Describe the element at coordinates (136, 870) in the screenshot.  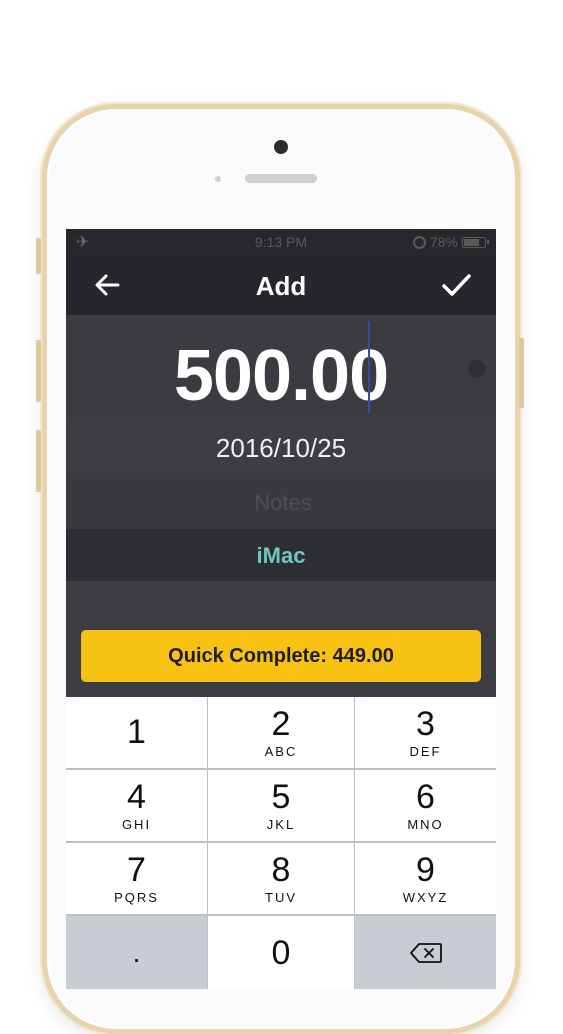
I see `key-digit: 7` at that location.